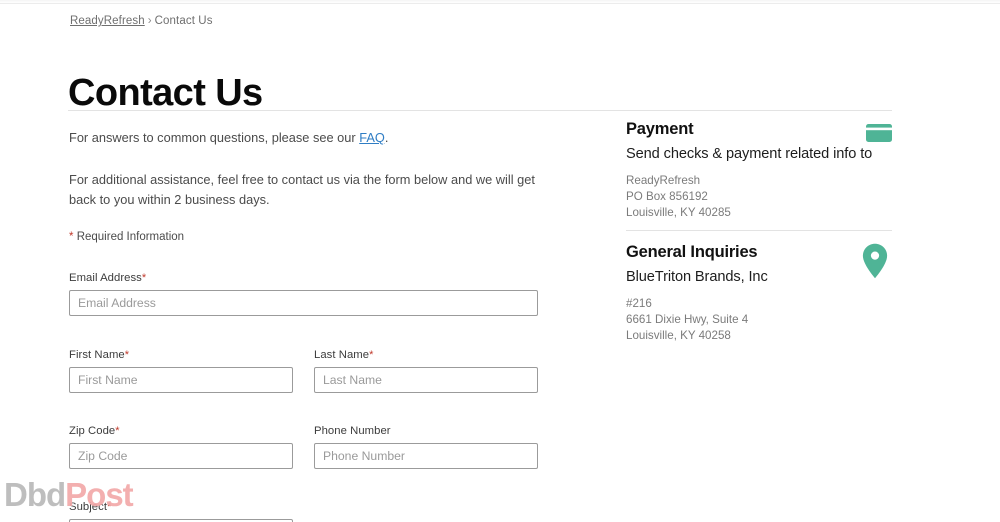  I want to click on email-label-text: Email Address, so click(105, 278).